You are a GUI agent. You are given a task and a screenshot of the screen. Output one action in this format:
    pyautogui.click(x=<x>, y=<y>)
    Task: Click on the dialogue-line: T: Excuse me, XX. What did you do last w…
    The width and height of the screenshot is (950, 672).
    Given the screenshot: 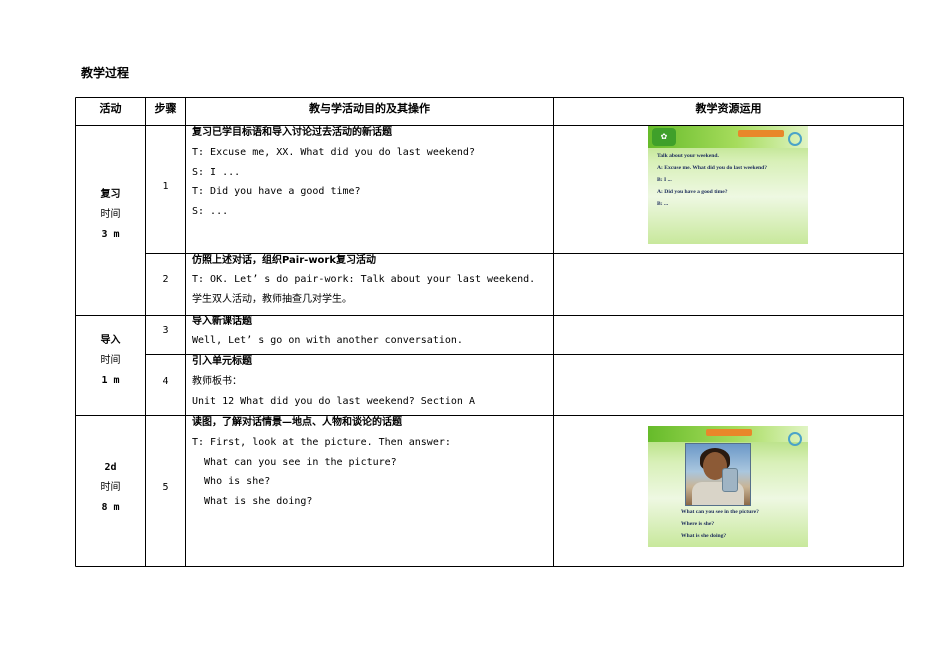 What is the action you would take?
    pyautogui.click(x=333, y=152)
    